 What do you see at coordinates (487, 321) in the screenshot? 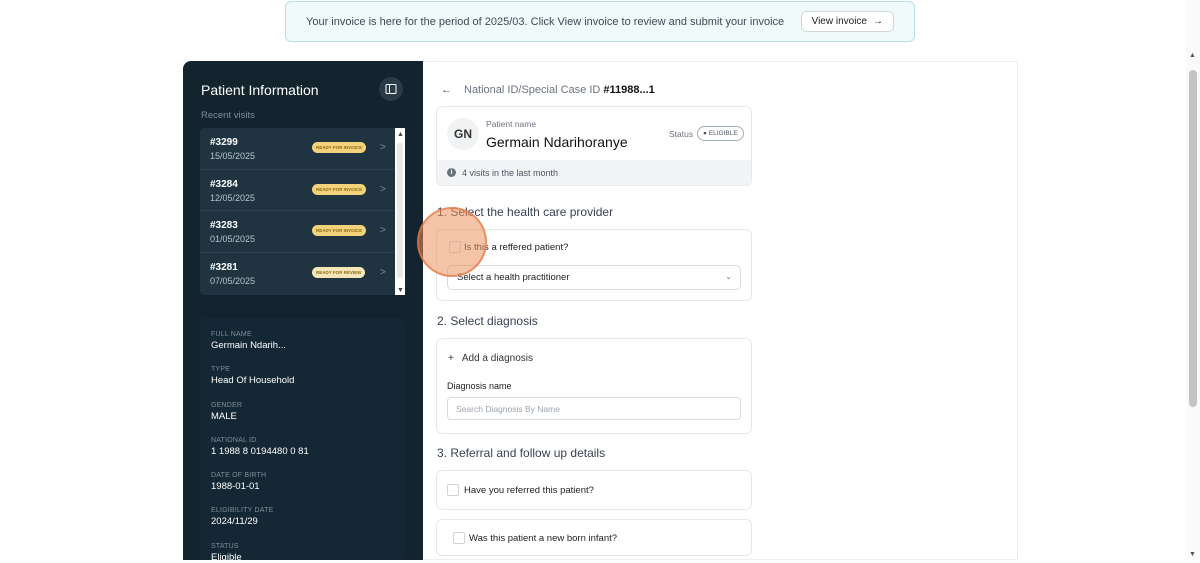
I see `section-title-diagnosis: 2. Select diagnosis` at bounding box center [487, 321].